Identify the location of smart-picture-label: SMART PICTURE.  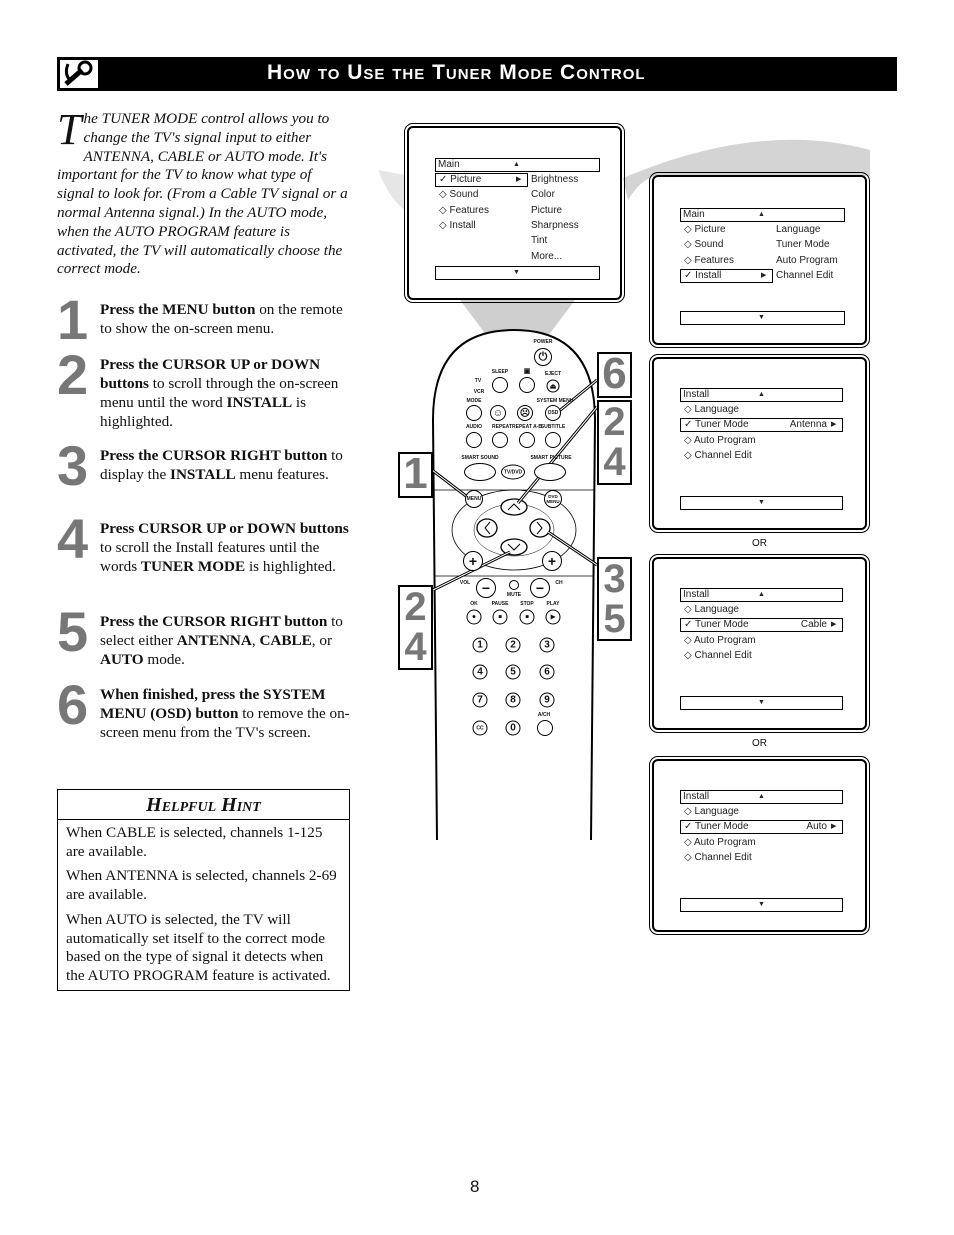
(551, 458).